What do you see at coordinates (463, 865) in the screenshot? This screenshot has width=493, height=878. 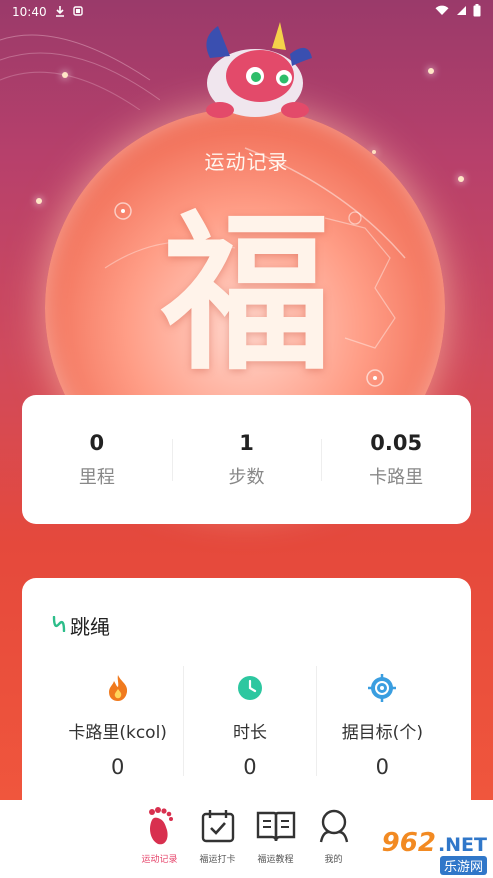 I see `watermark-subtitle: 乐游网` at bounding box center [463, 865].